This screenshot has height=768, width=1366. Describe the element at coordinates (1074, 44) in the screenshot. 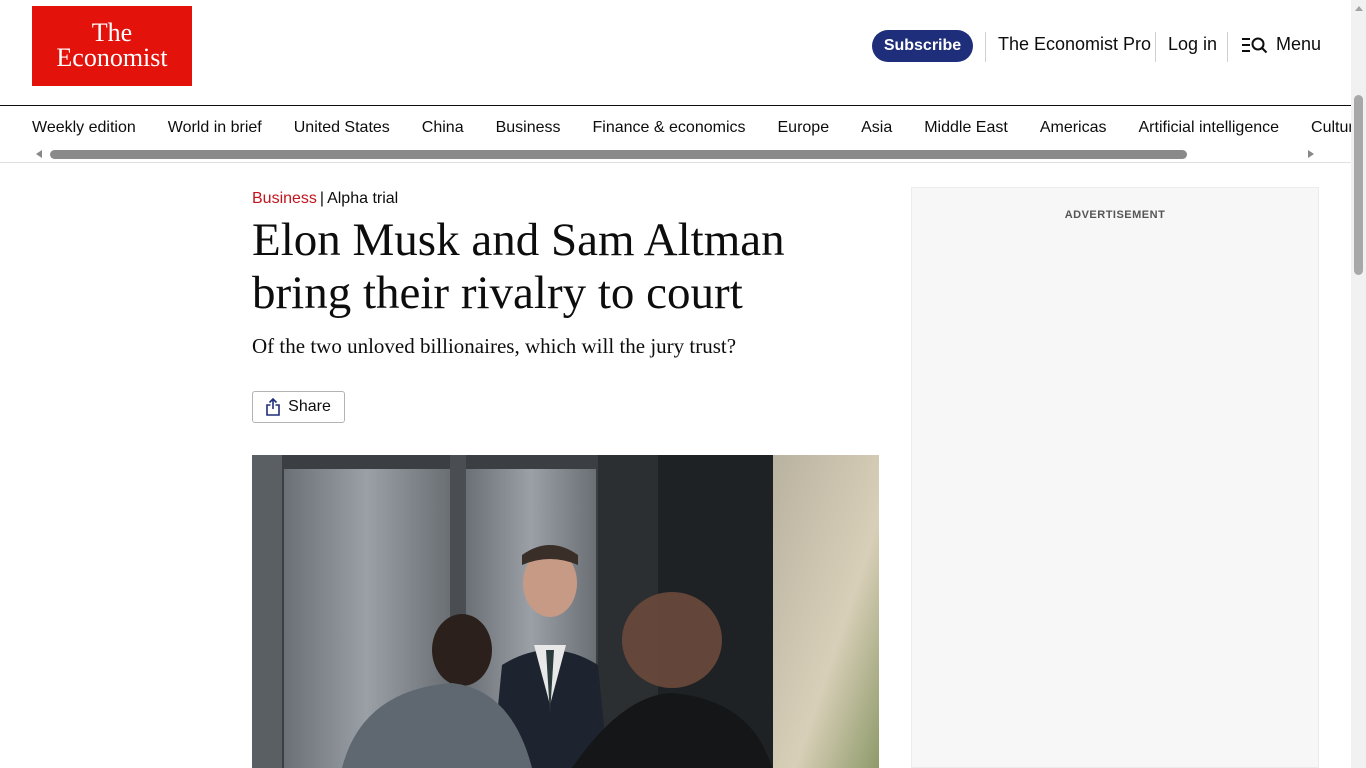

I see `economist-pro-link: The Economist Pro` at that location.